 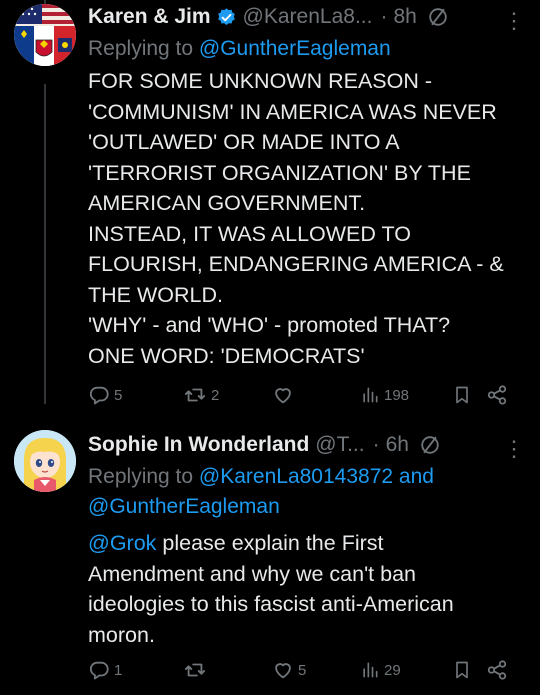 I want to click on anime-girl-avatar-image, so click(x=45, y=461).